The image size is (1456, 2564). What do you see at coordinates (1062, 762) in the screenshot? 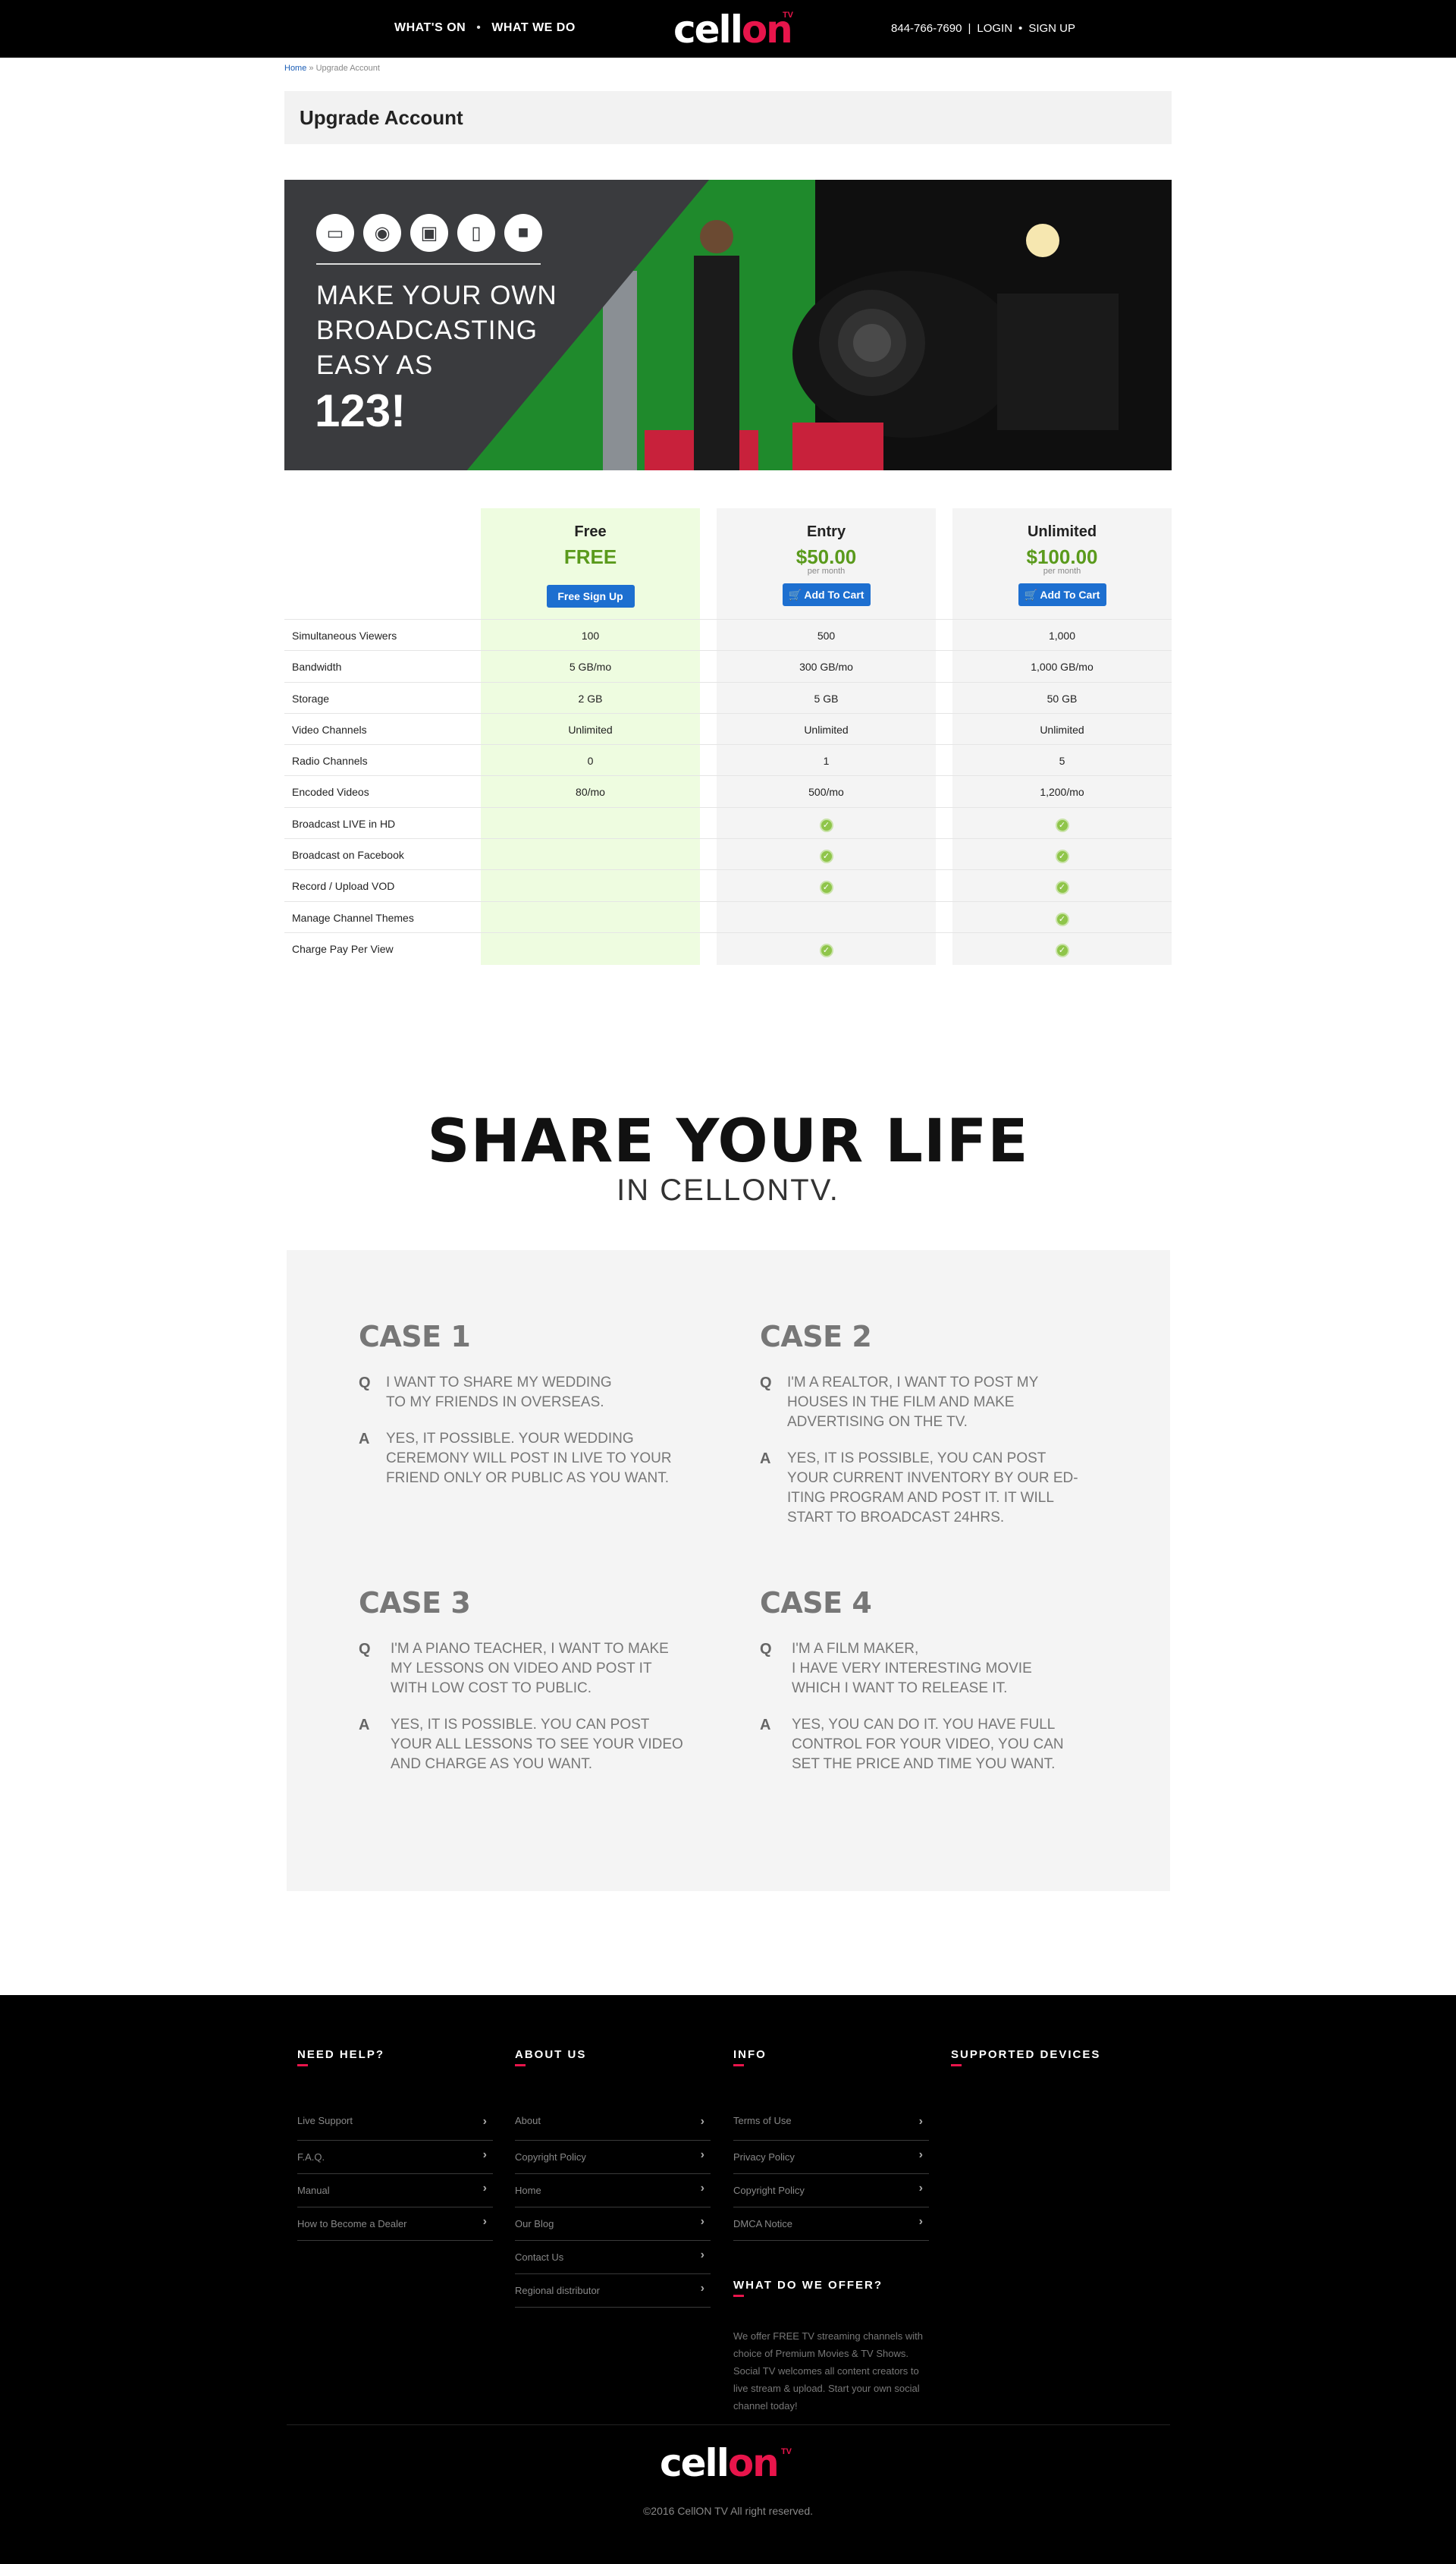
I see `feature-value: 5` at bounding box center [1062, 762].